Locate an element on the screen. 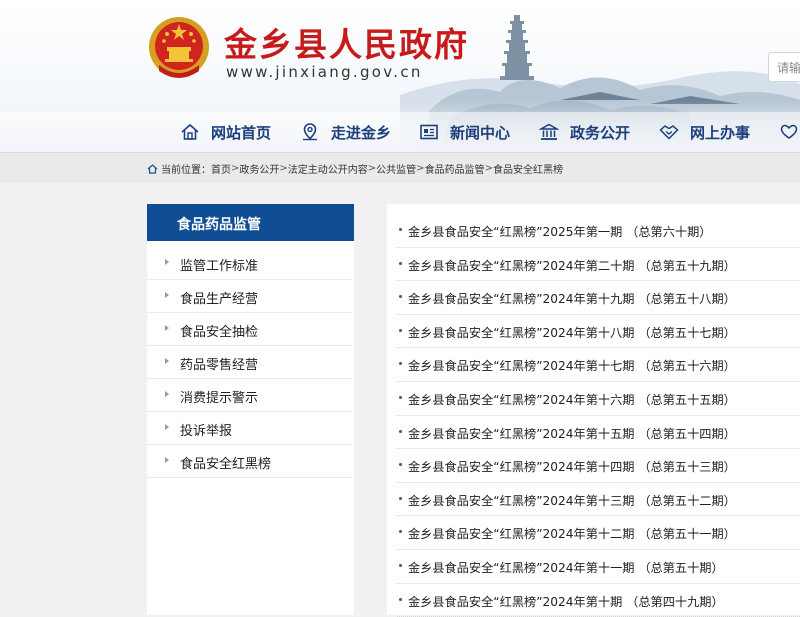 This screenshot has height=617, width=800. sidebar-title: 食品药品监管 is located at coordinates (250, 222).